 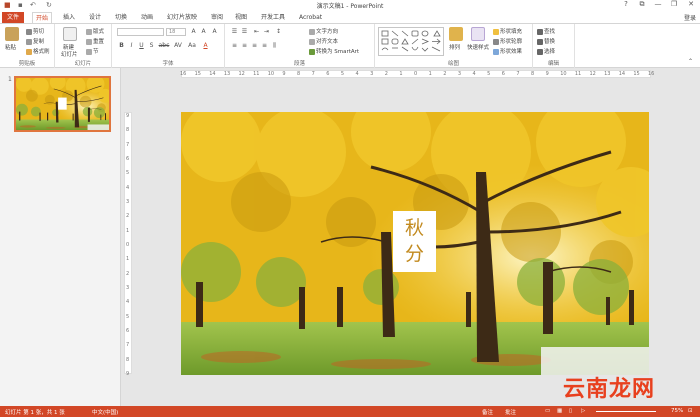 What do you see at coordinates (164, 45) in the screenshot?
I see `strikethrough-button: abc` at bounding box center [164, 45].